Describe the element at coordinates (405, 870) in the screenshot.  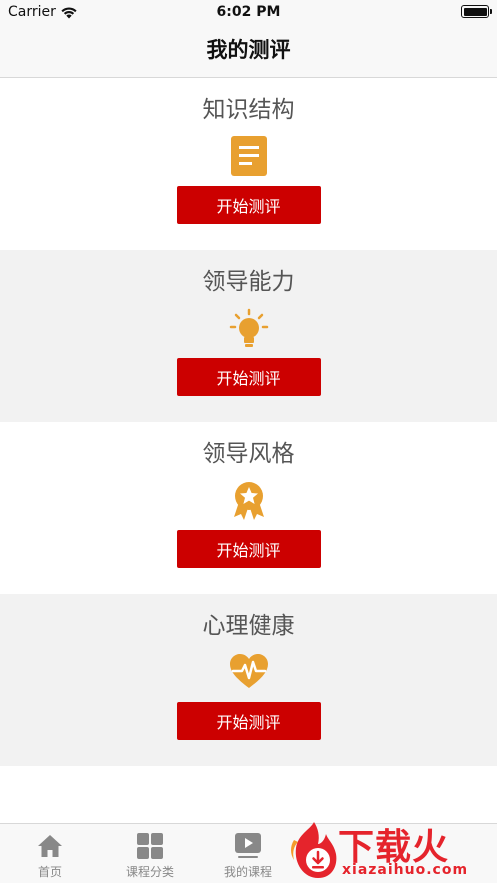
I see `watermark-domain: xiazaihuo.com` at that location.